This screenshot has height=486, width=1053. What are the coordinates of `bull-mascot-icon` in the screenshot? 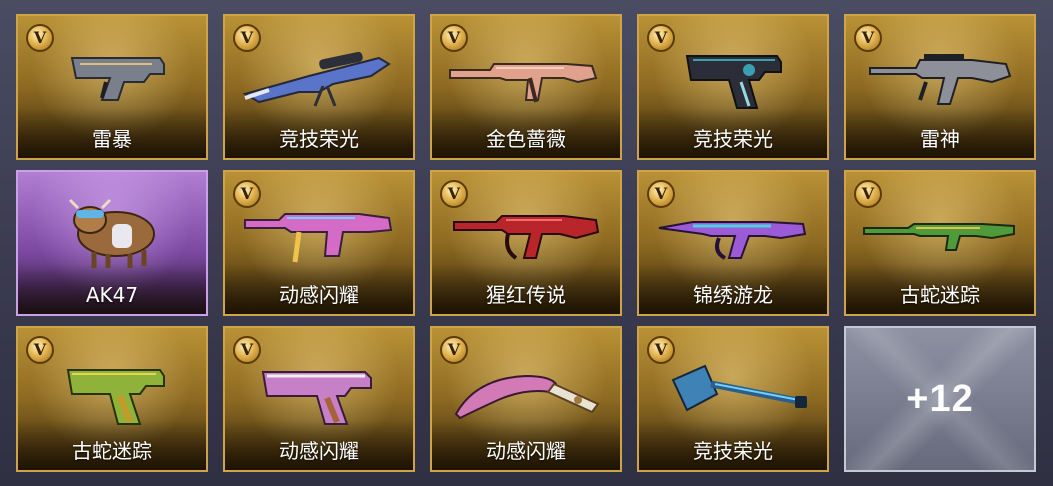 It's located at (111, 233).